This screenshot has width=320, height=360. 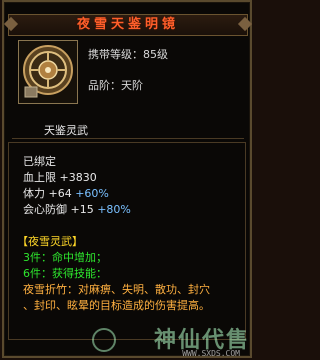 I want to click on stat-label: 会心防御, so click(x=45, y=209).